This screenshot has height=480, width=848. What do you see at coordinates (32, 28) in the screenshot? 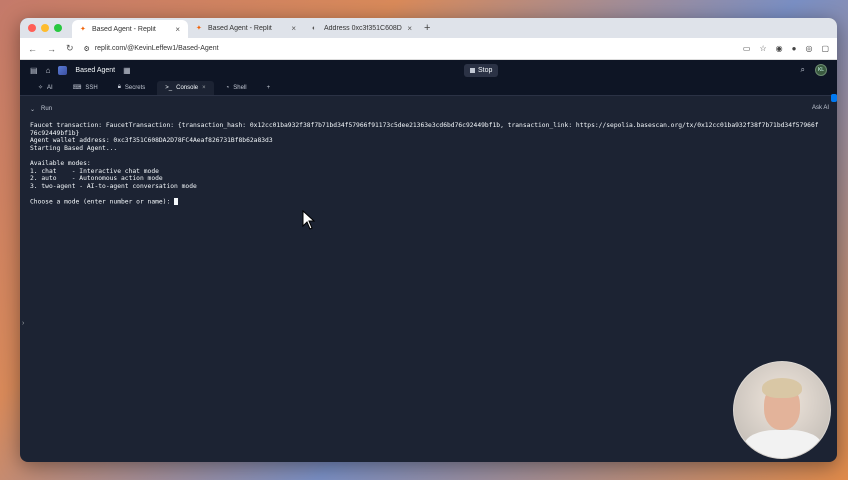
I see `close-window-button` at bounding box center [32, 28].